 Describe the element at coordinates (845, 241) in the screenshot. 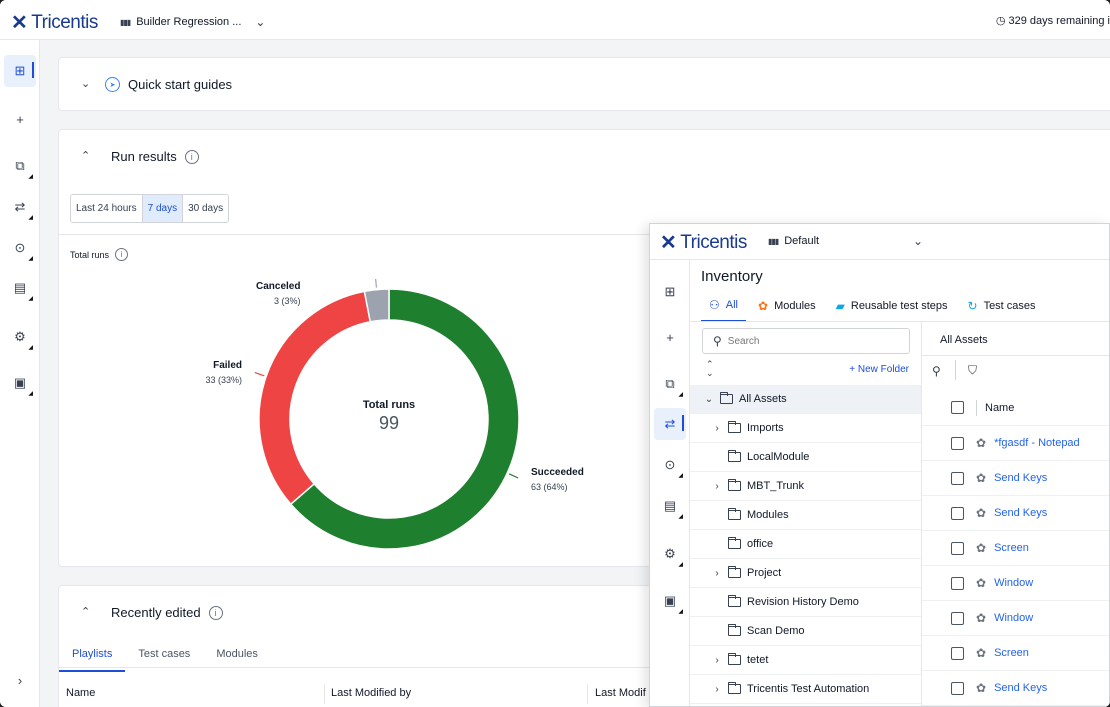

I see `workspace-selector: ▮▮▮ Default ⌄` at that location.